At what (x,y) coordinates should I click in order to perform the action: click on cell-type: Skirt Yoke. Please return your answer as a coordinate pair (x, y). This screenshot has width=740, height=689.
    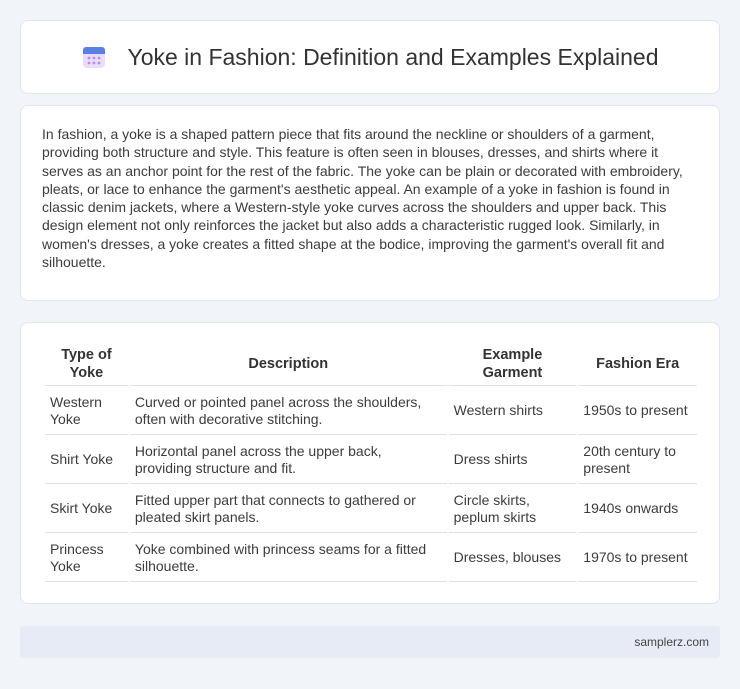
    Looking at the image, I should click on (86, 509).